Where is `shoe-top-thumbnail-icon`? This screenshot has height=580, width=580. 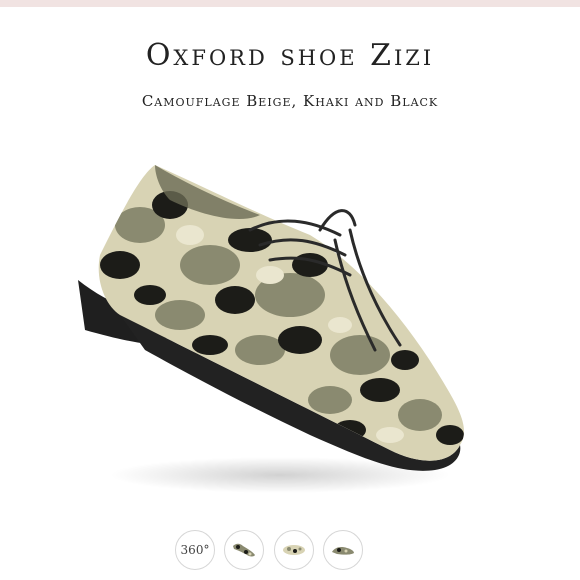 shoe-top-thumbnail-icon is located at coordinates (294, 550).